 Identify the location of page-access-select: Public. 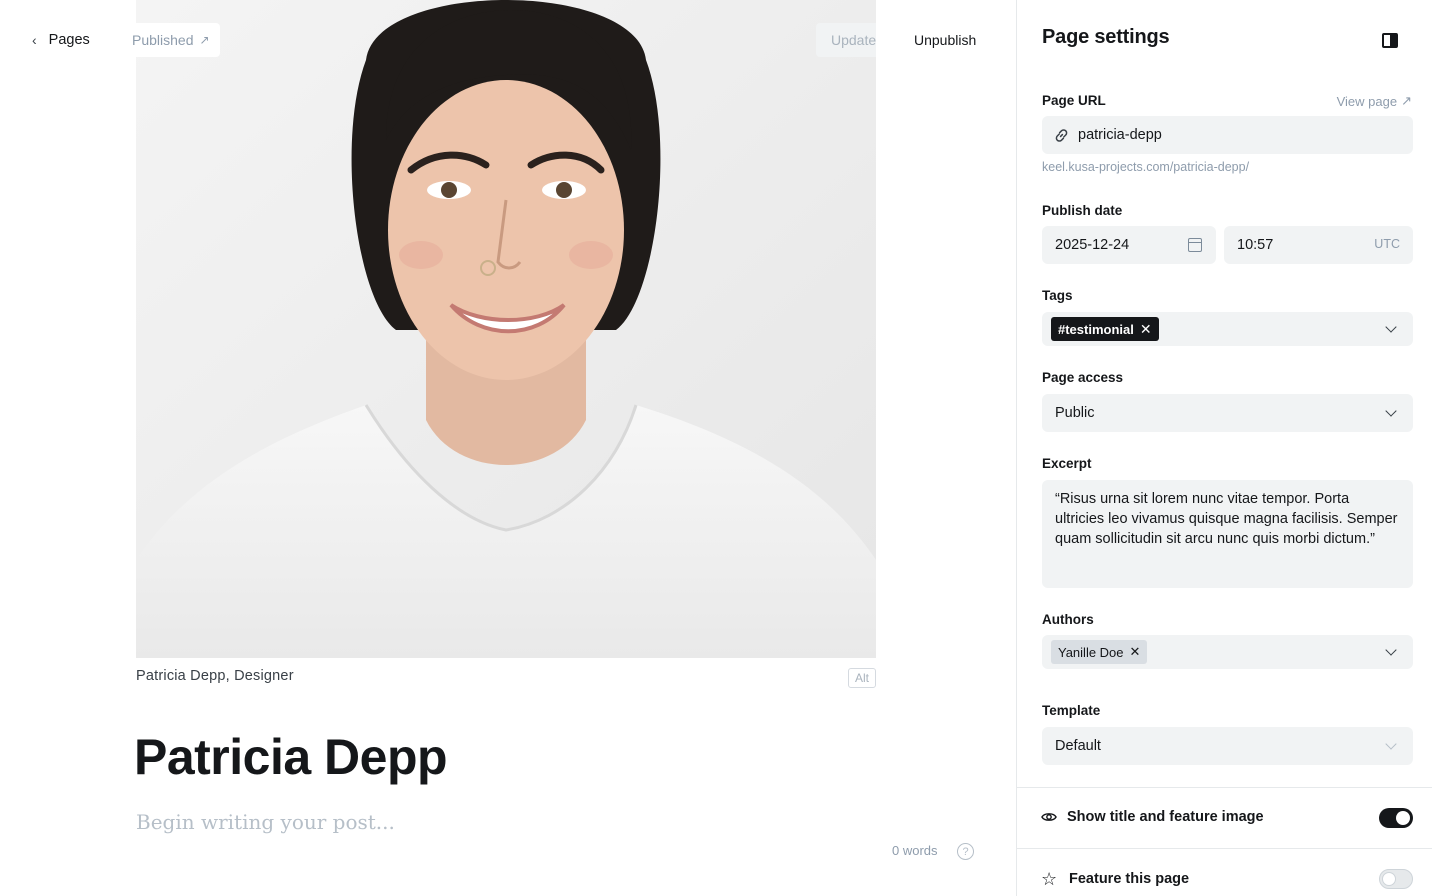
(1227, 413).